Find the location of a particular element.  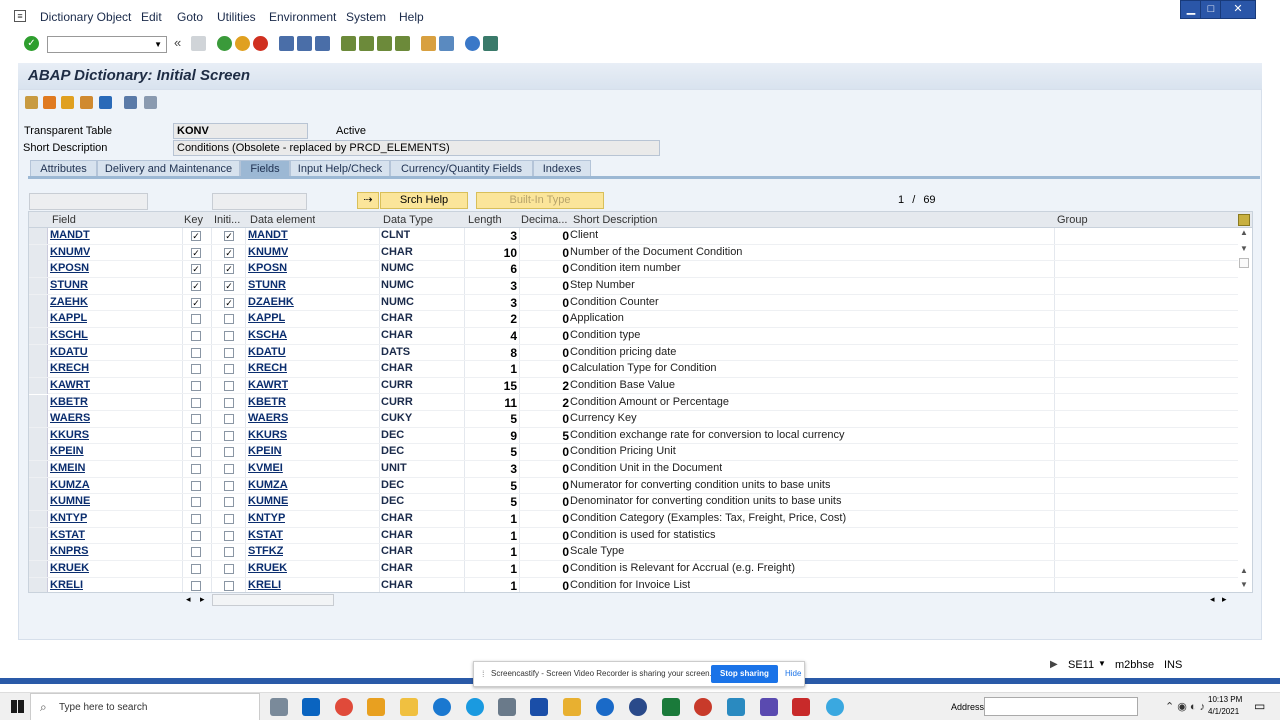

col-field: Field is located at coordinates (64, 220).